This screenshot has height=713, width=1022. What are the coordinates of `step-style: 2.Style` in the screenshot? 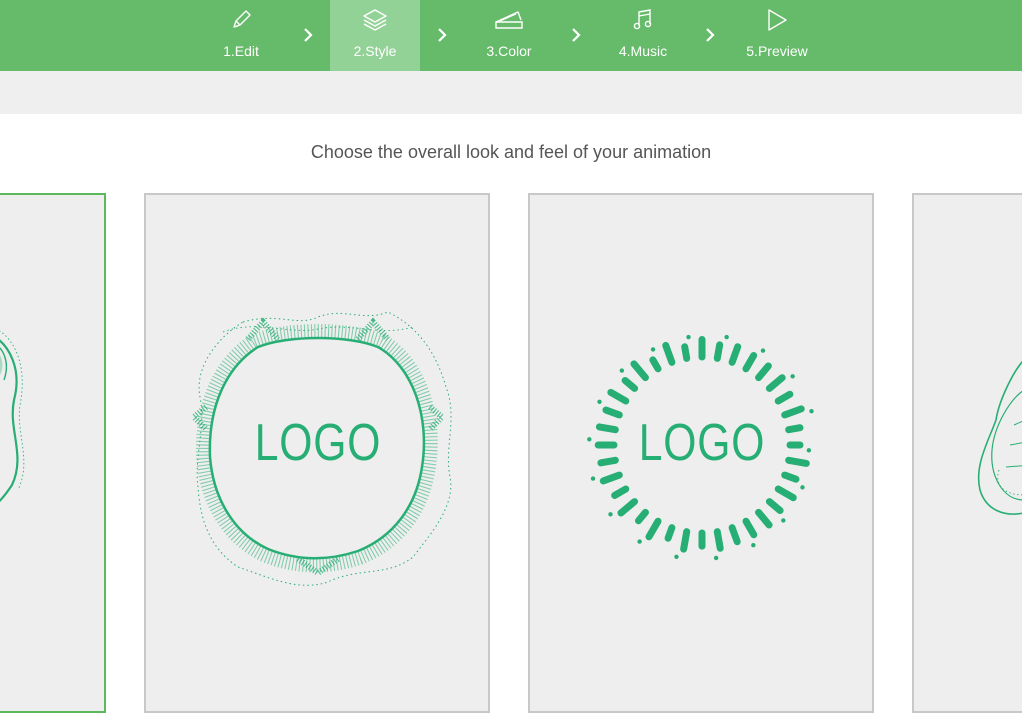 It's located at (375, 35).